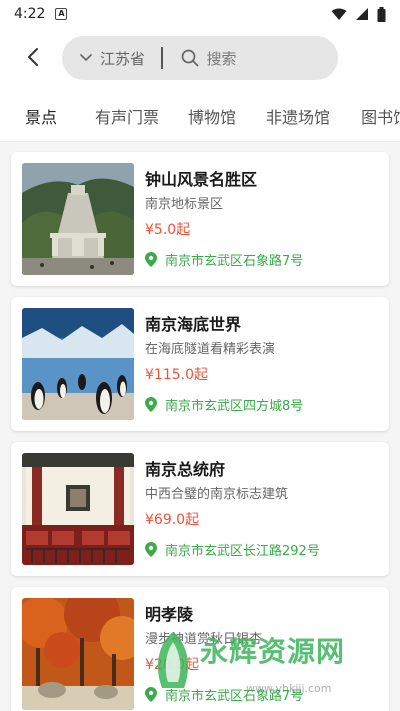 This screenshot has width=400, height=711. Describe the element at coordinates (210, 349) in the screenshot. I see `attraction-subtitle: 在海底隧道看精彩表演` at that location.